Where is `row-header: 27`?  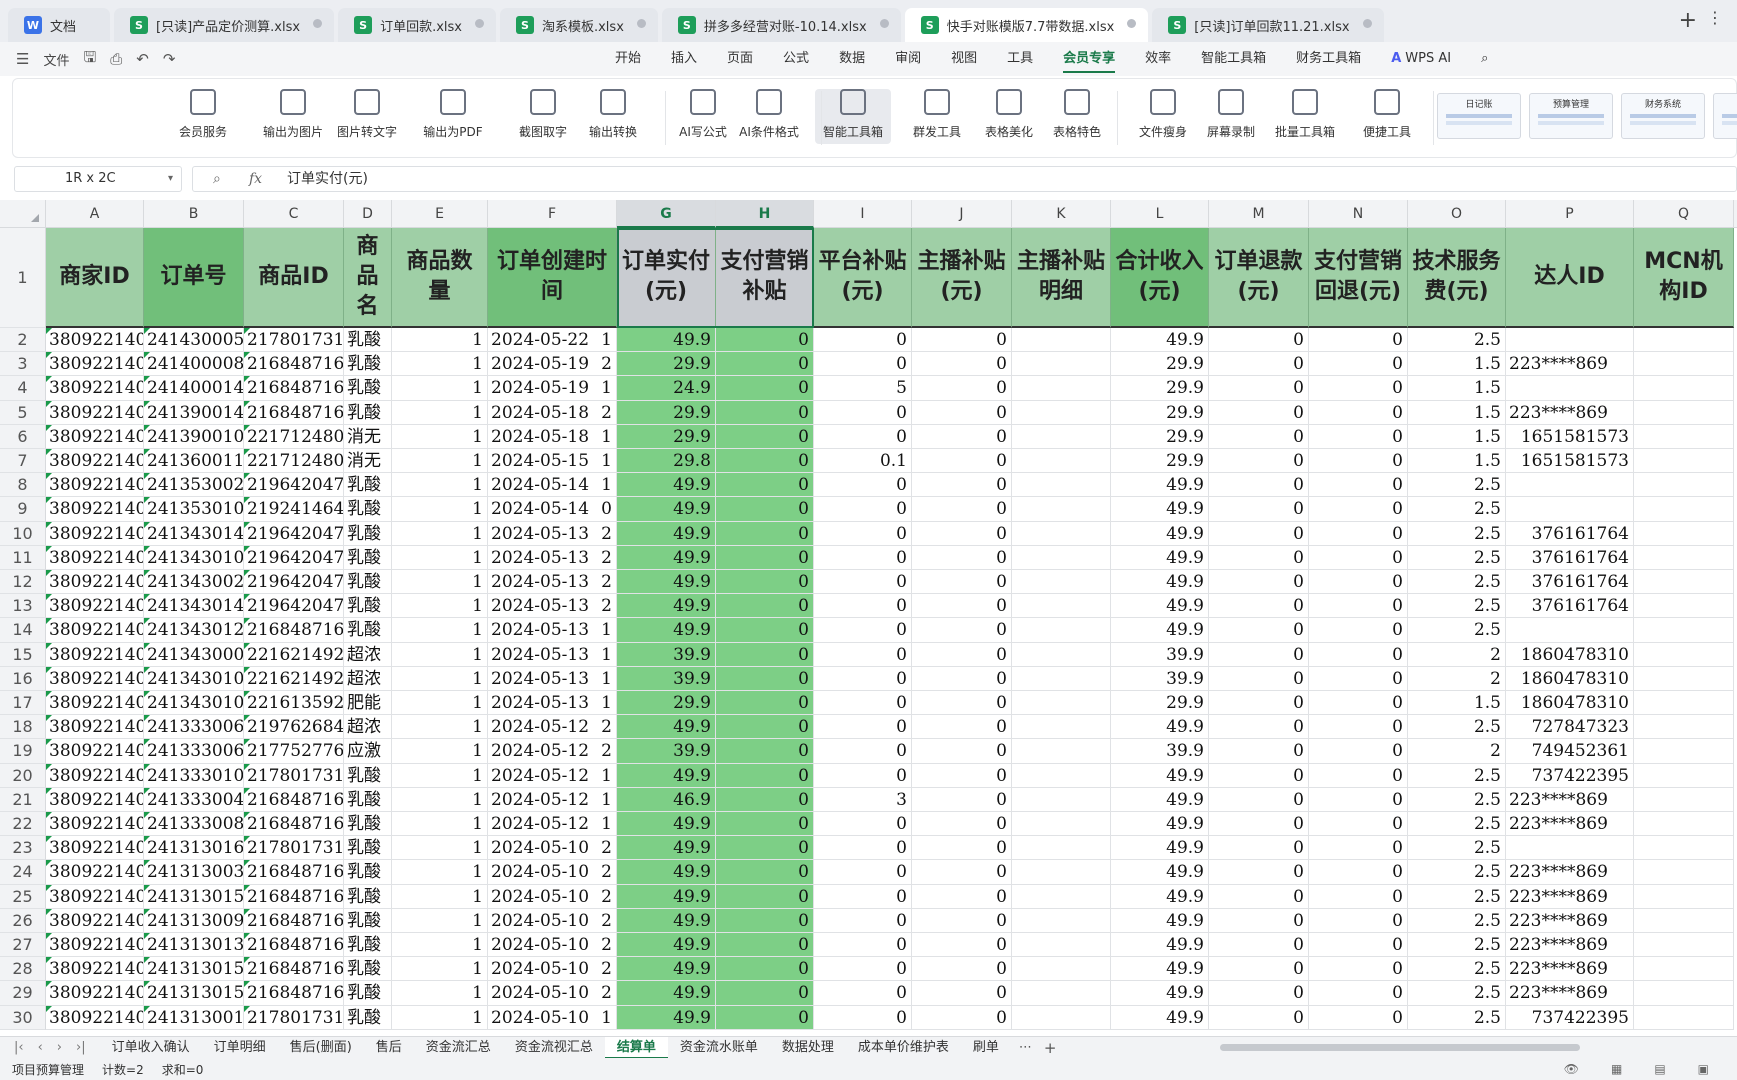
row-header: 27 is located at coordinates (23, 945).